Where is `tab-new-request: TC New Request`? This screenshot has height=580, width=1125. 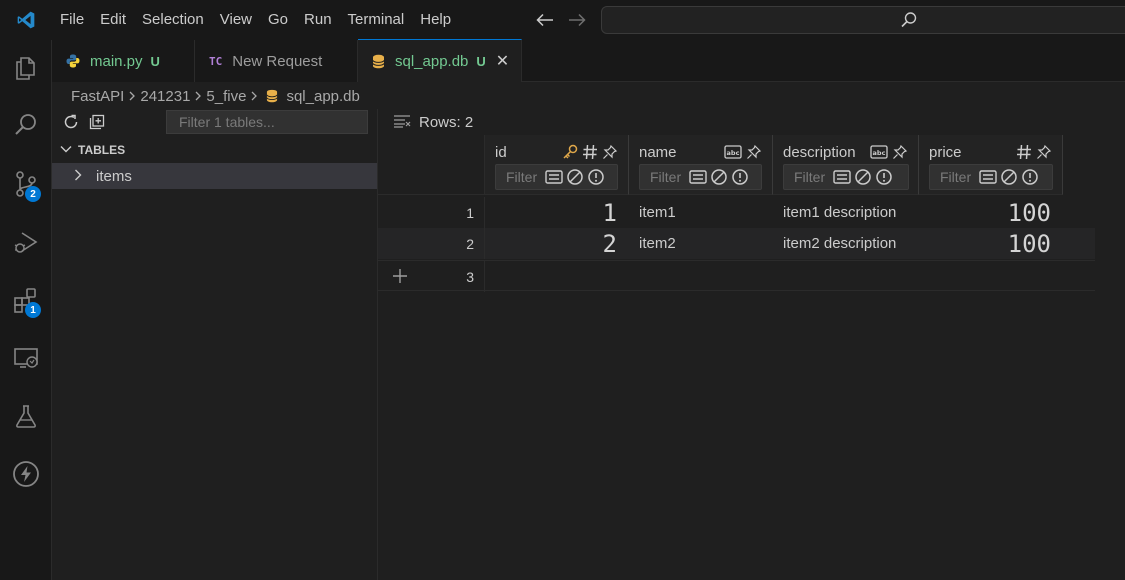 tab-new-request: TC New Request is located at coordinates (276, 61).